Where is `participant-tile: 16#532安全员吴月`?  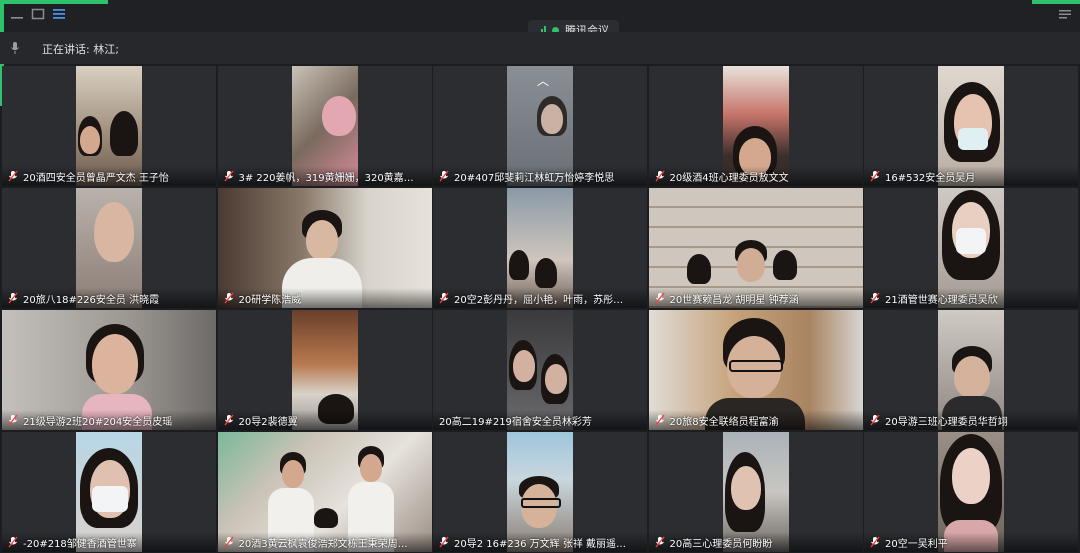
participant-tile: 16#532安全员吴月 is located at coordinates (971, 126).